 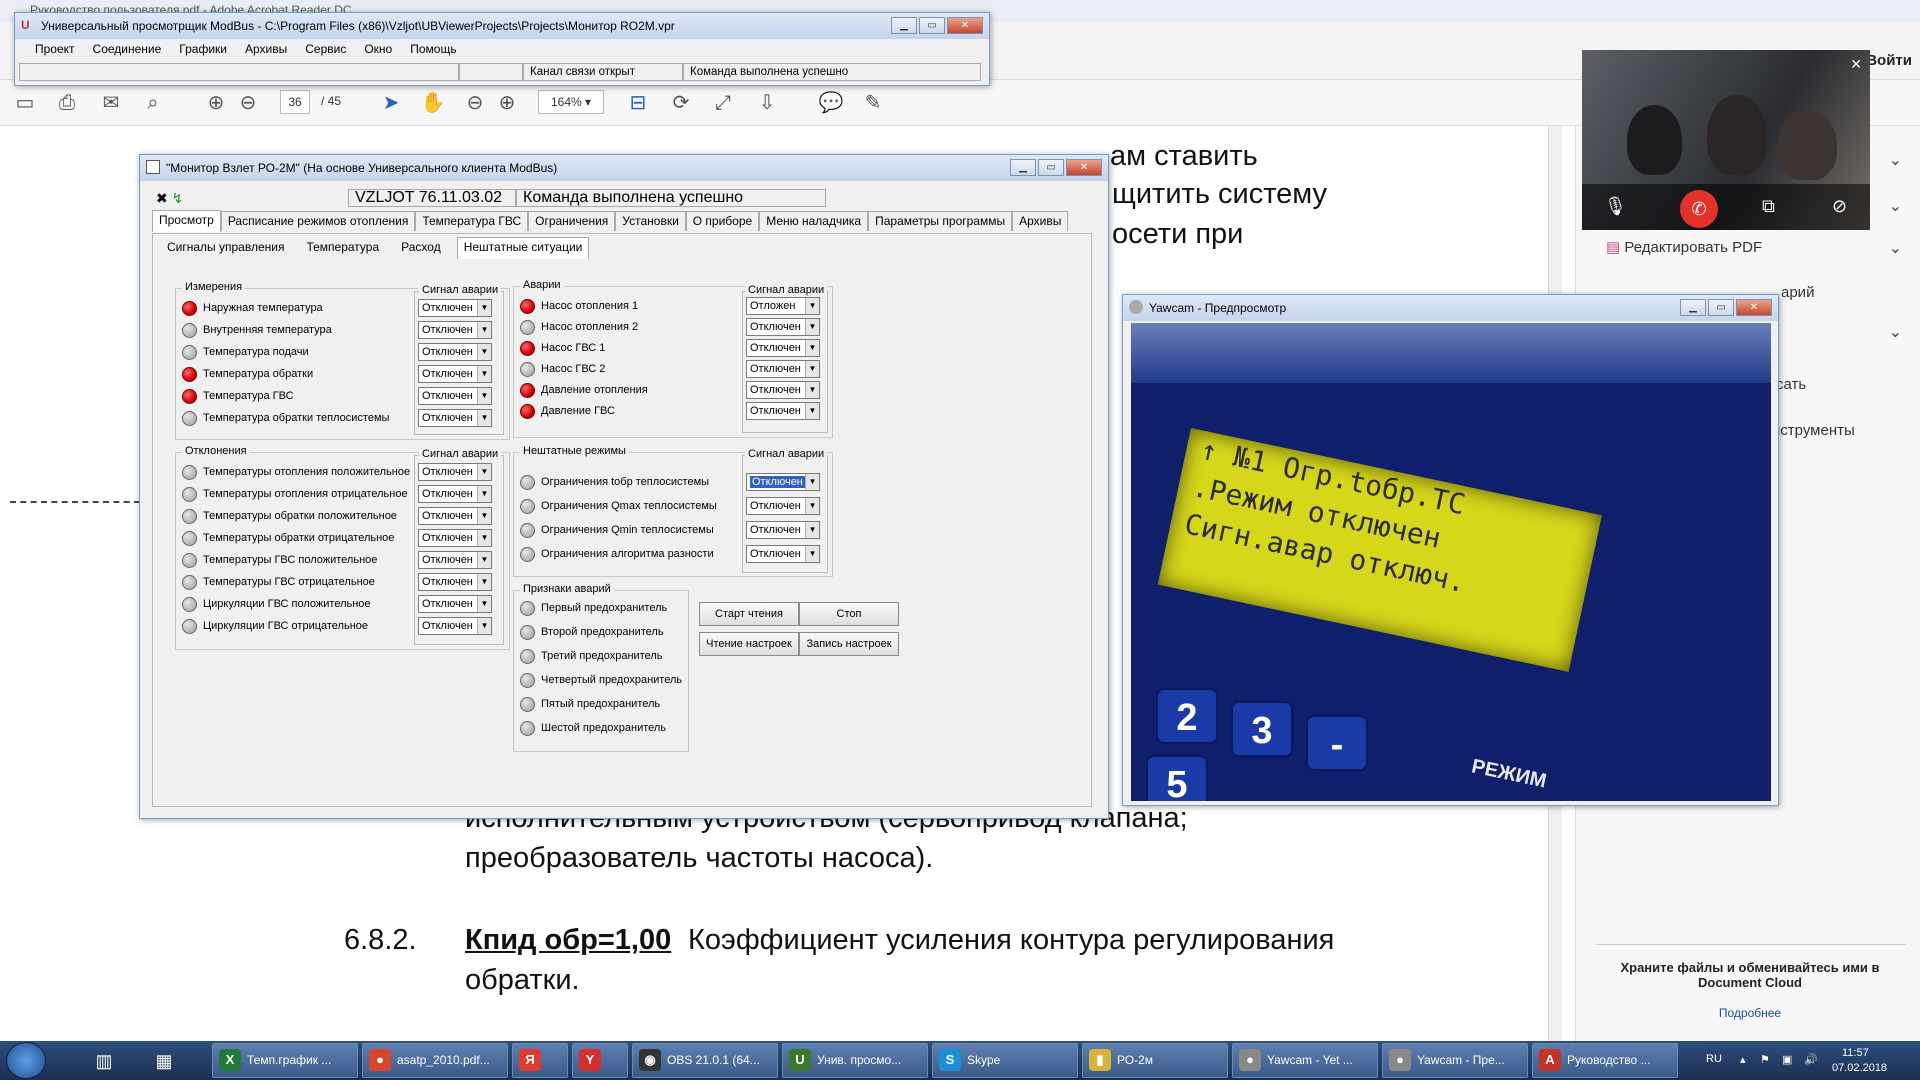 What do you see at coordinates (572, 221) in the screenshot?
I see `tab-limits: Ограничения` at bounding box center [572, 221].